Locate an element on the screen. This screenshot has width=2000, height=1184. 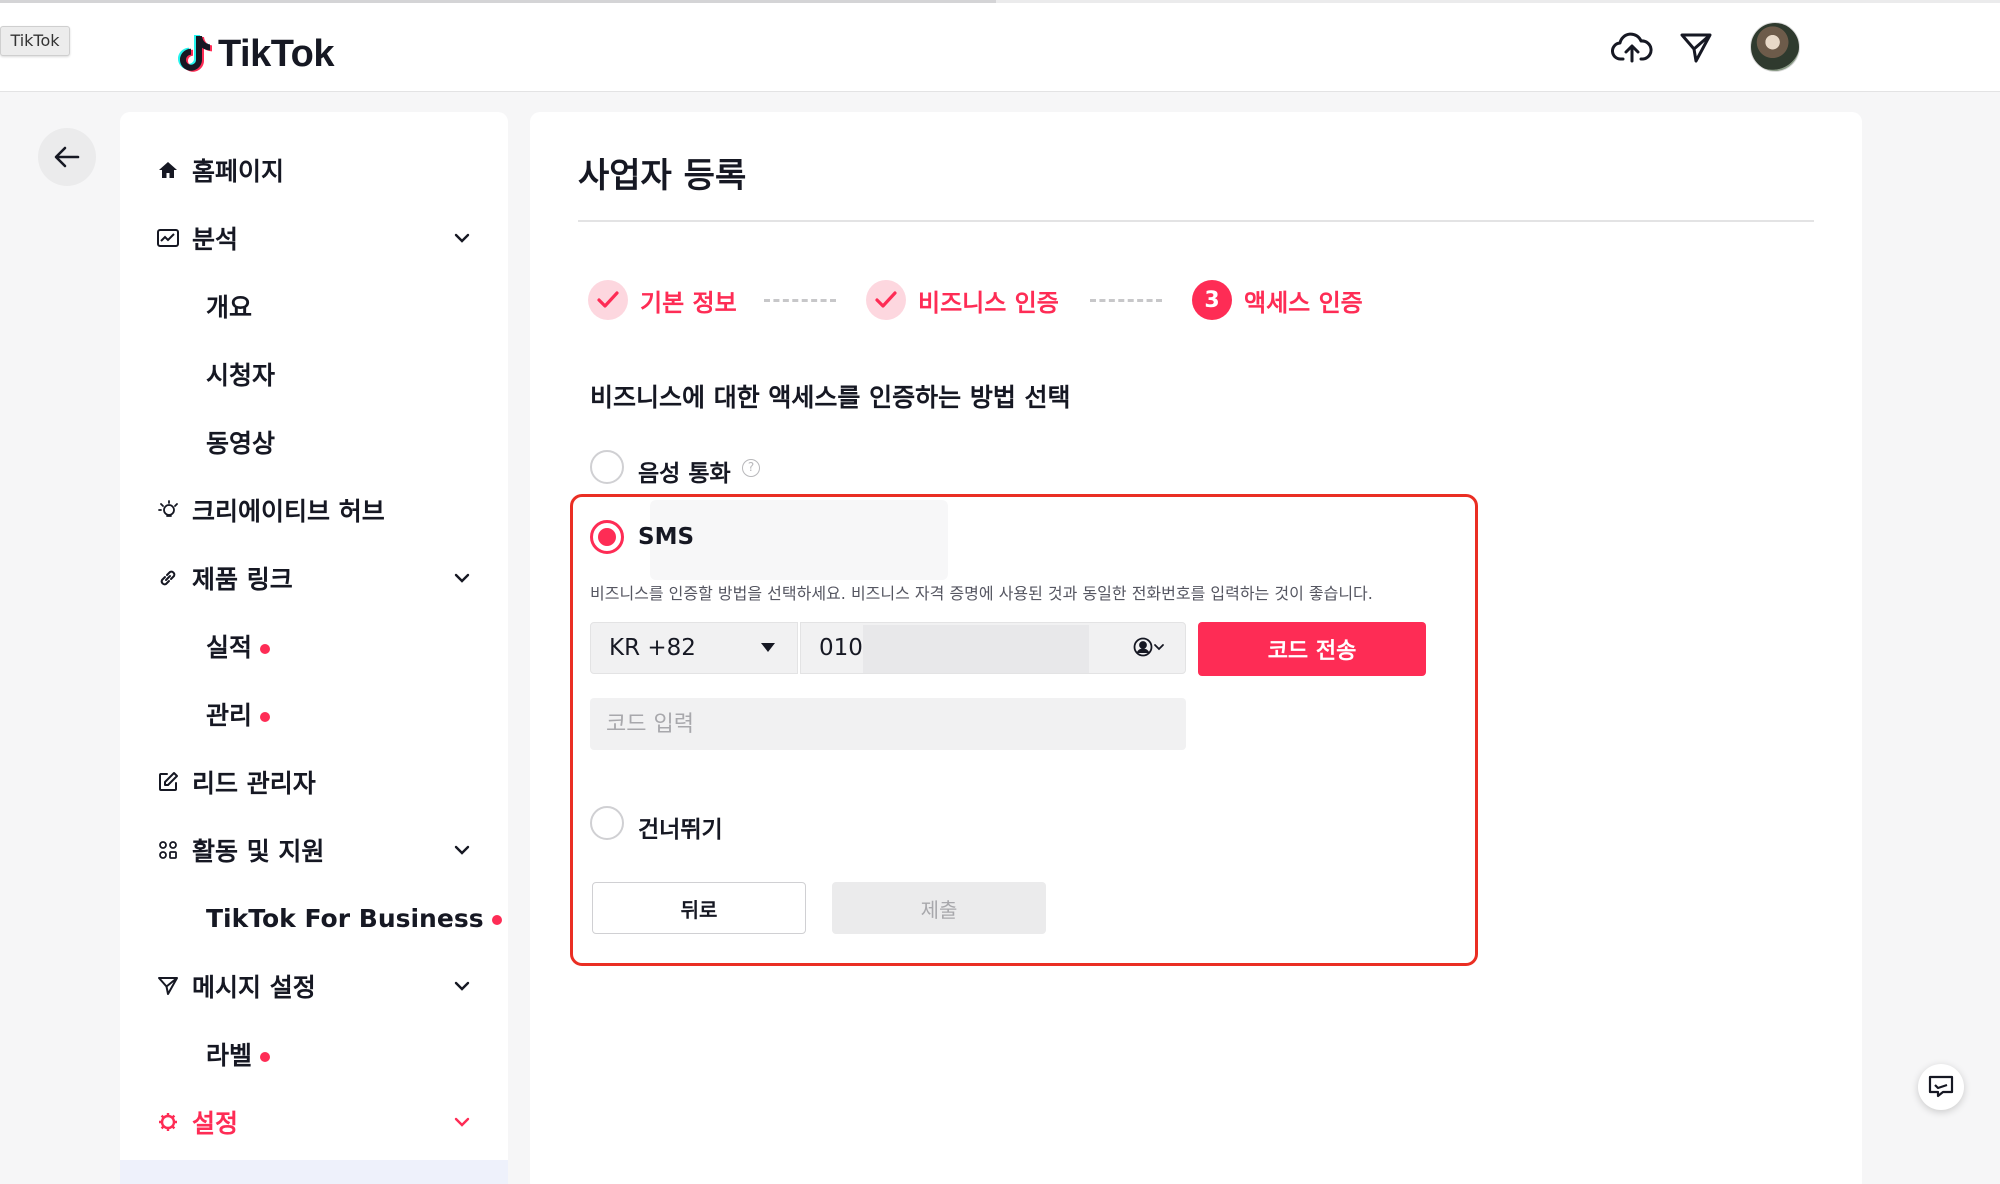
sms-radio is located at coordinates (607, 537).